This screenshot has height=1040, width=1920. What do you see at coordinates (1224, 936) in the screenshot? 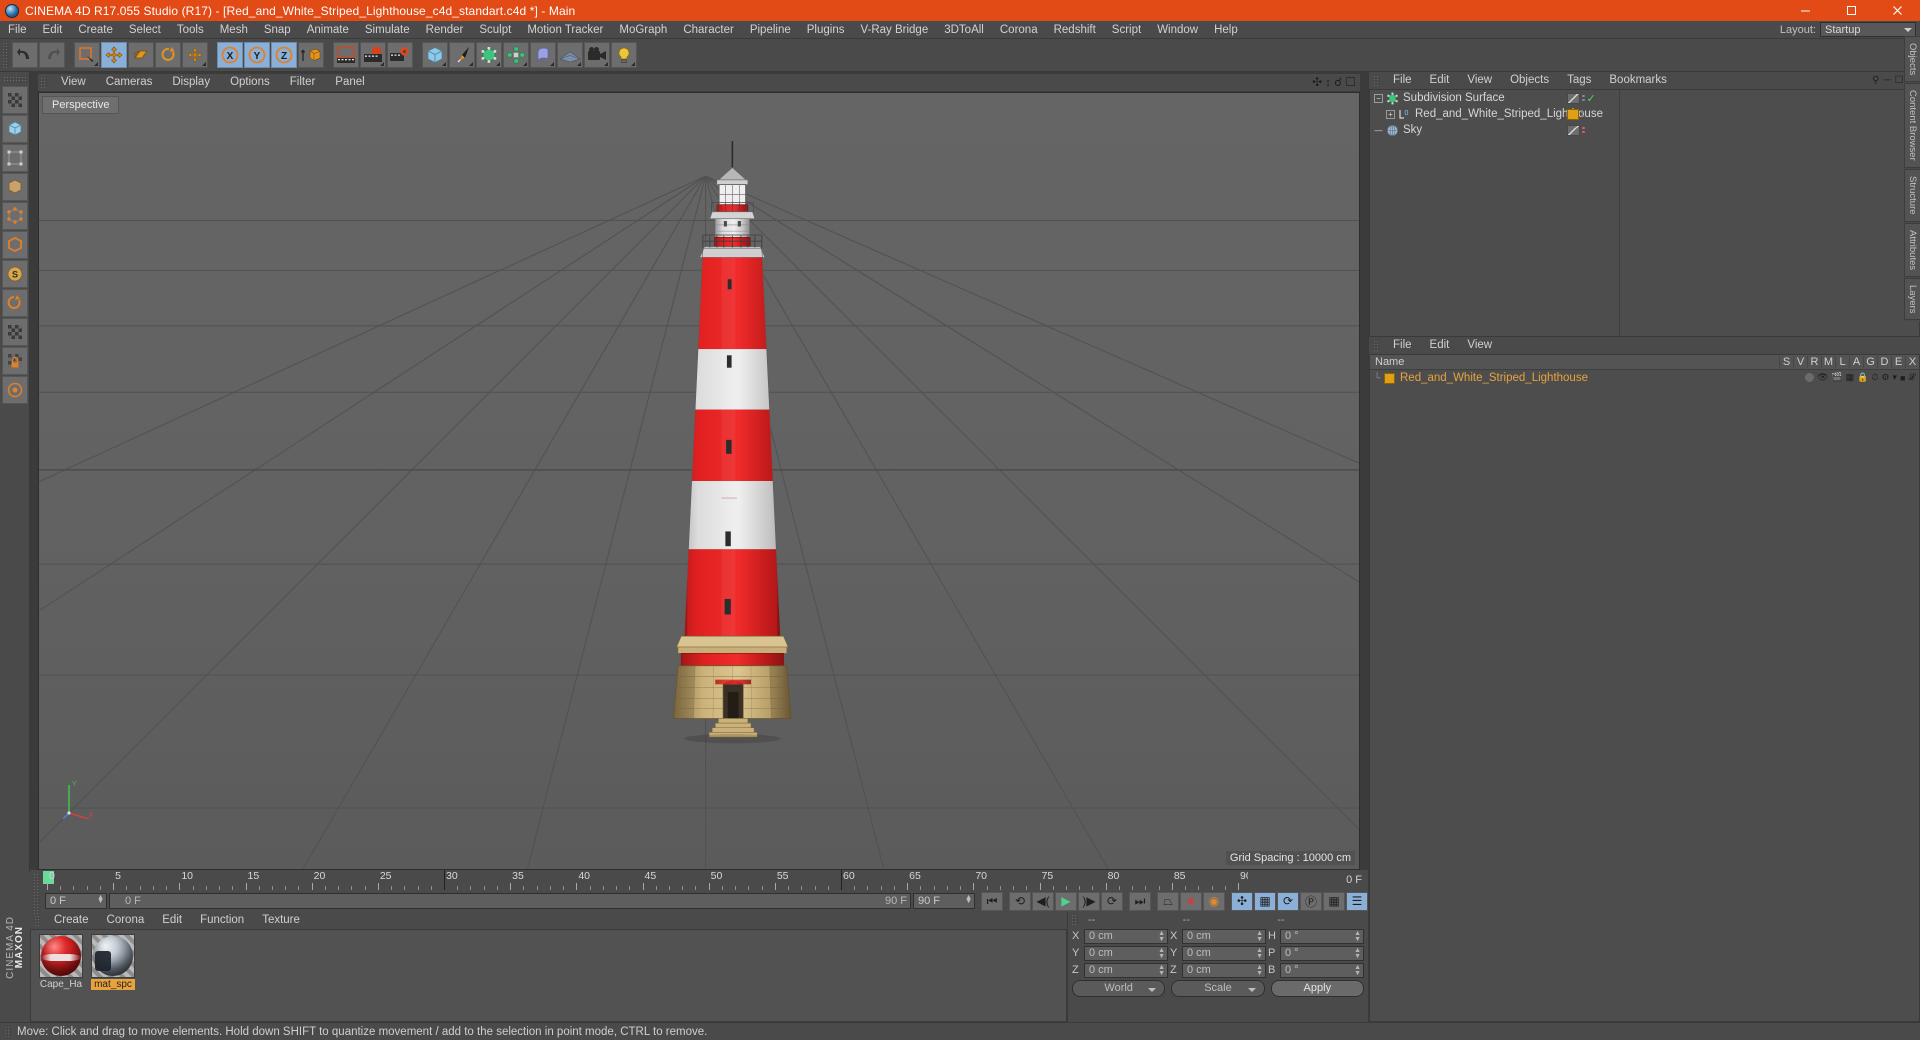
I see `size-x-field: 0 cm ▲ ▼` at bounding box center [1224, 936].